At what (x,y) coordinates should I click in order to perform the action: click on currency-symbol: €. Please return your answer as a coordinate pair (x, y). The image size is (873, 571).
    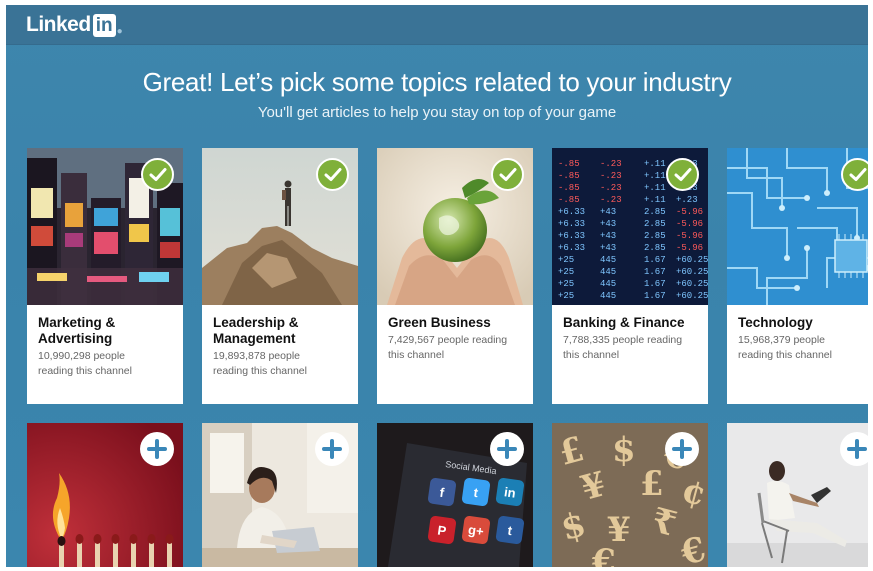
    Looking at the image, I should click on (603, 554).